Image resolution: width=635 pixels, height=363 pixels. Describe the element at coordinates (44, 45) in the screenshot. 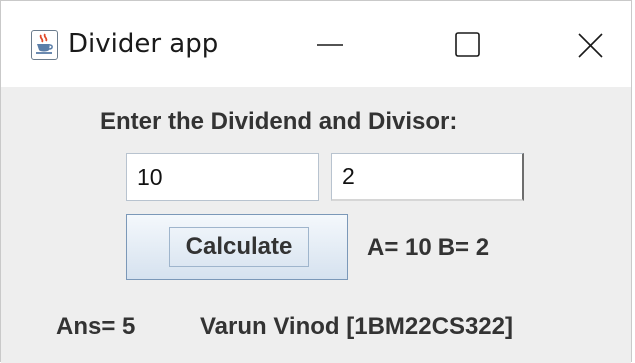

I see `java-cup-icon` at that location.